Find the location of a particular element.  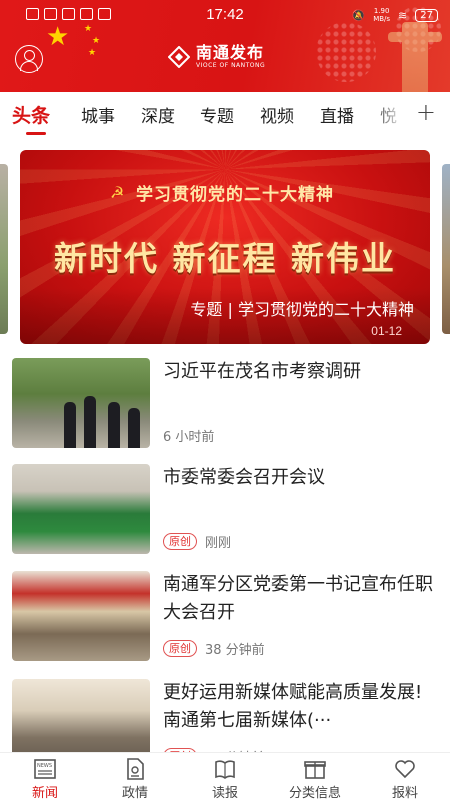

news-time: 38 分钟前 is located at coordinates (235, 650).